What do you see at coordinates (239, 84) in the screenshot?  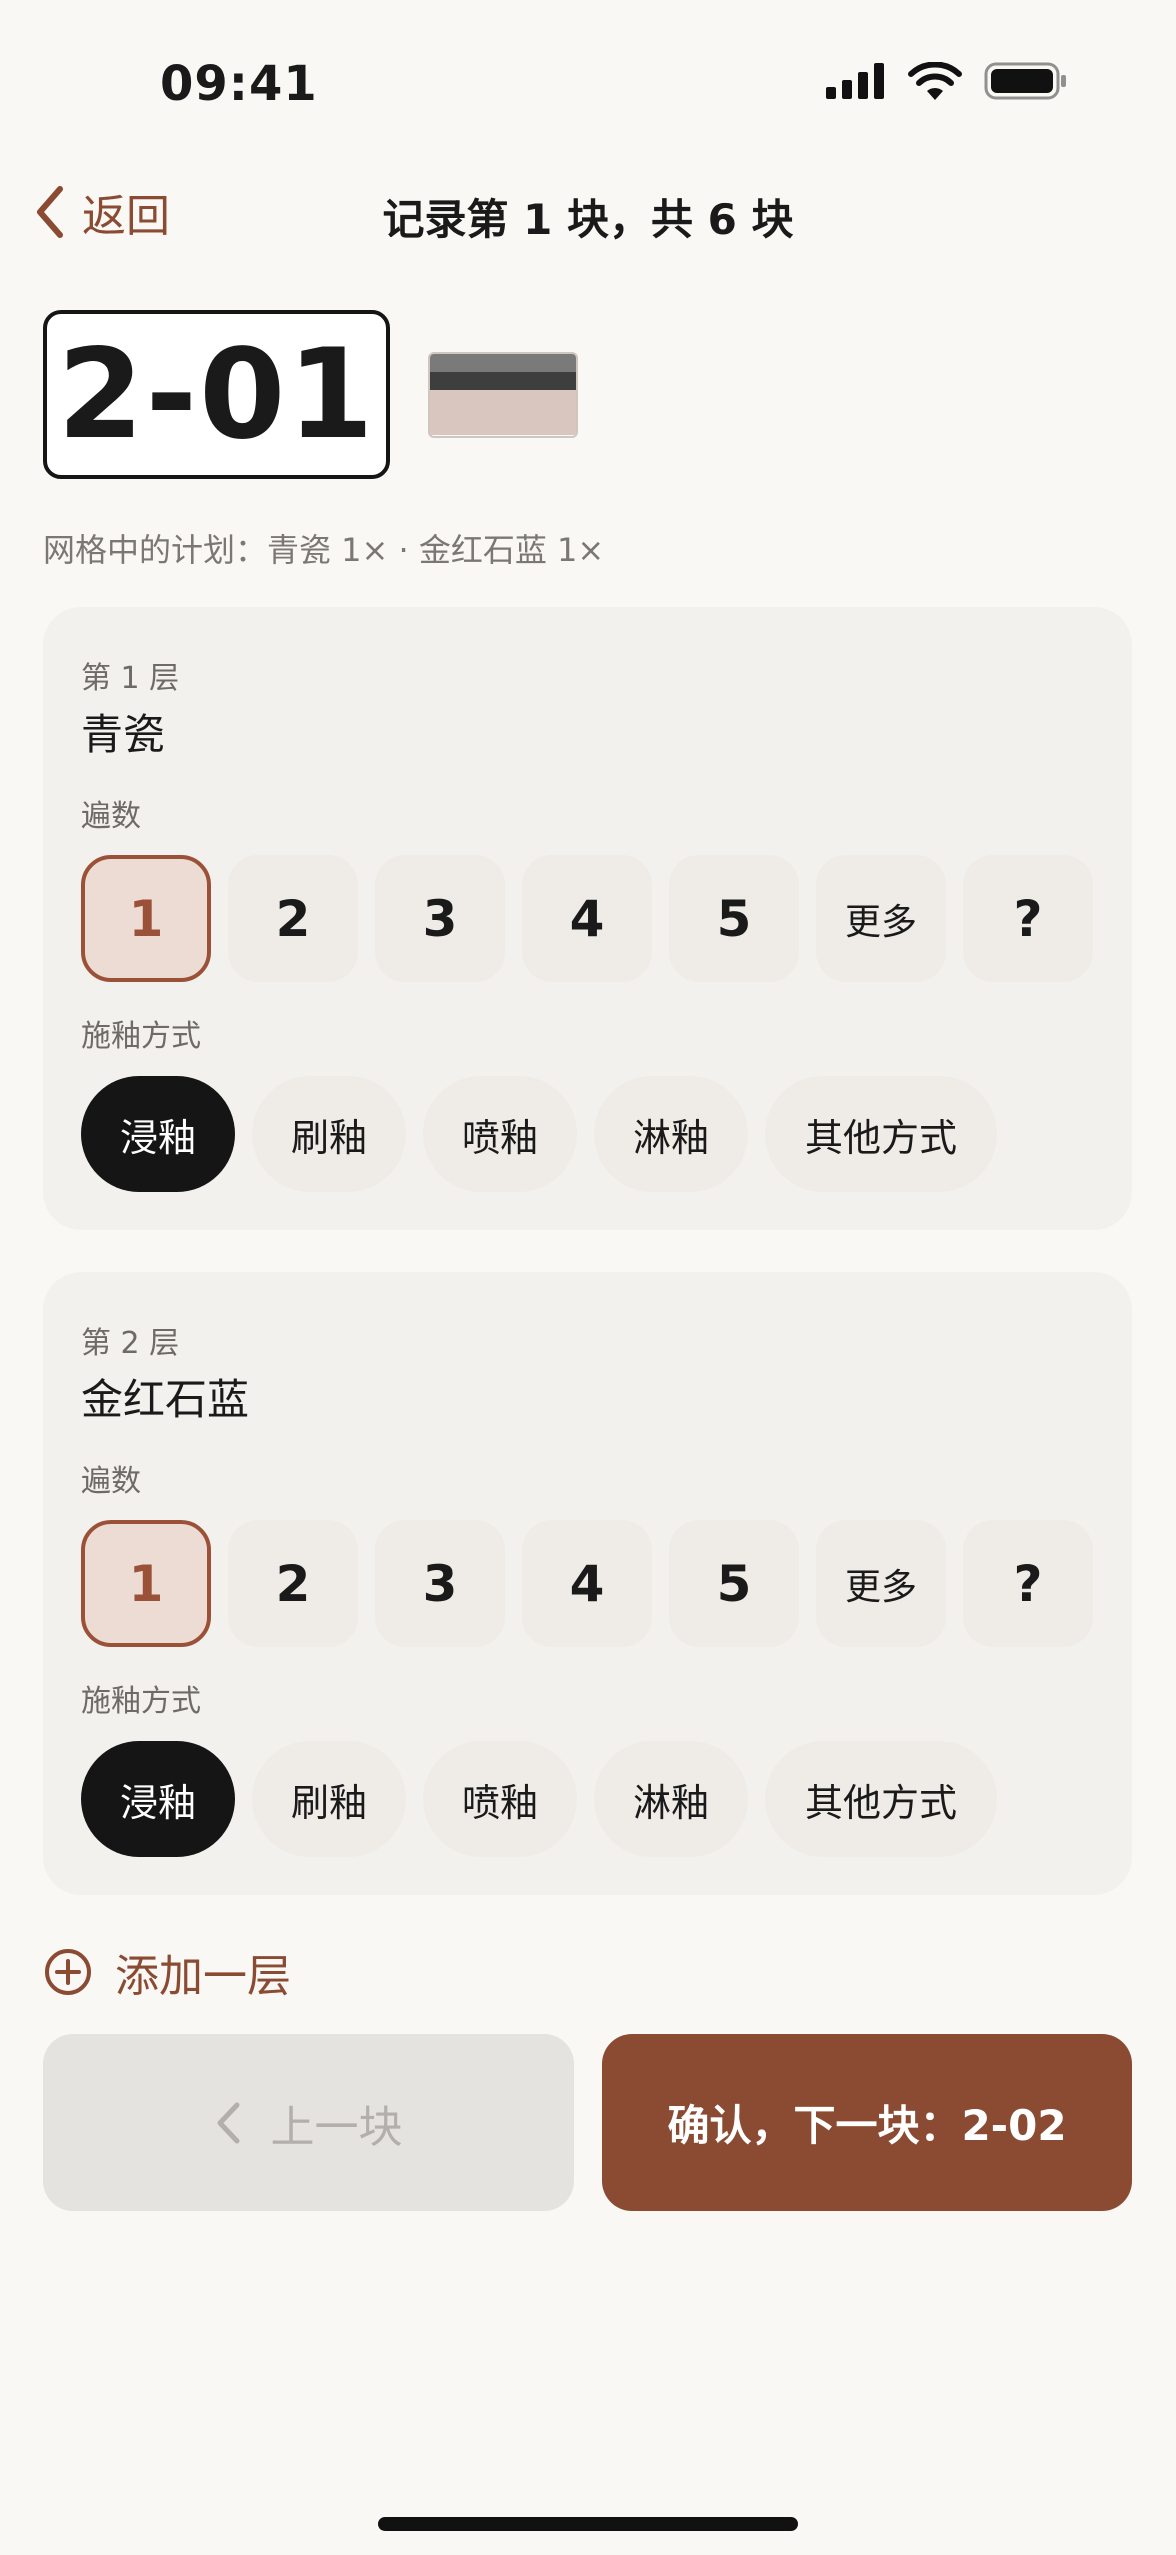 I see `status-time: 09:41` at bounding box center [239, 84].